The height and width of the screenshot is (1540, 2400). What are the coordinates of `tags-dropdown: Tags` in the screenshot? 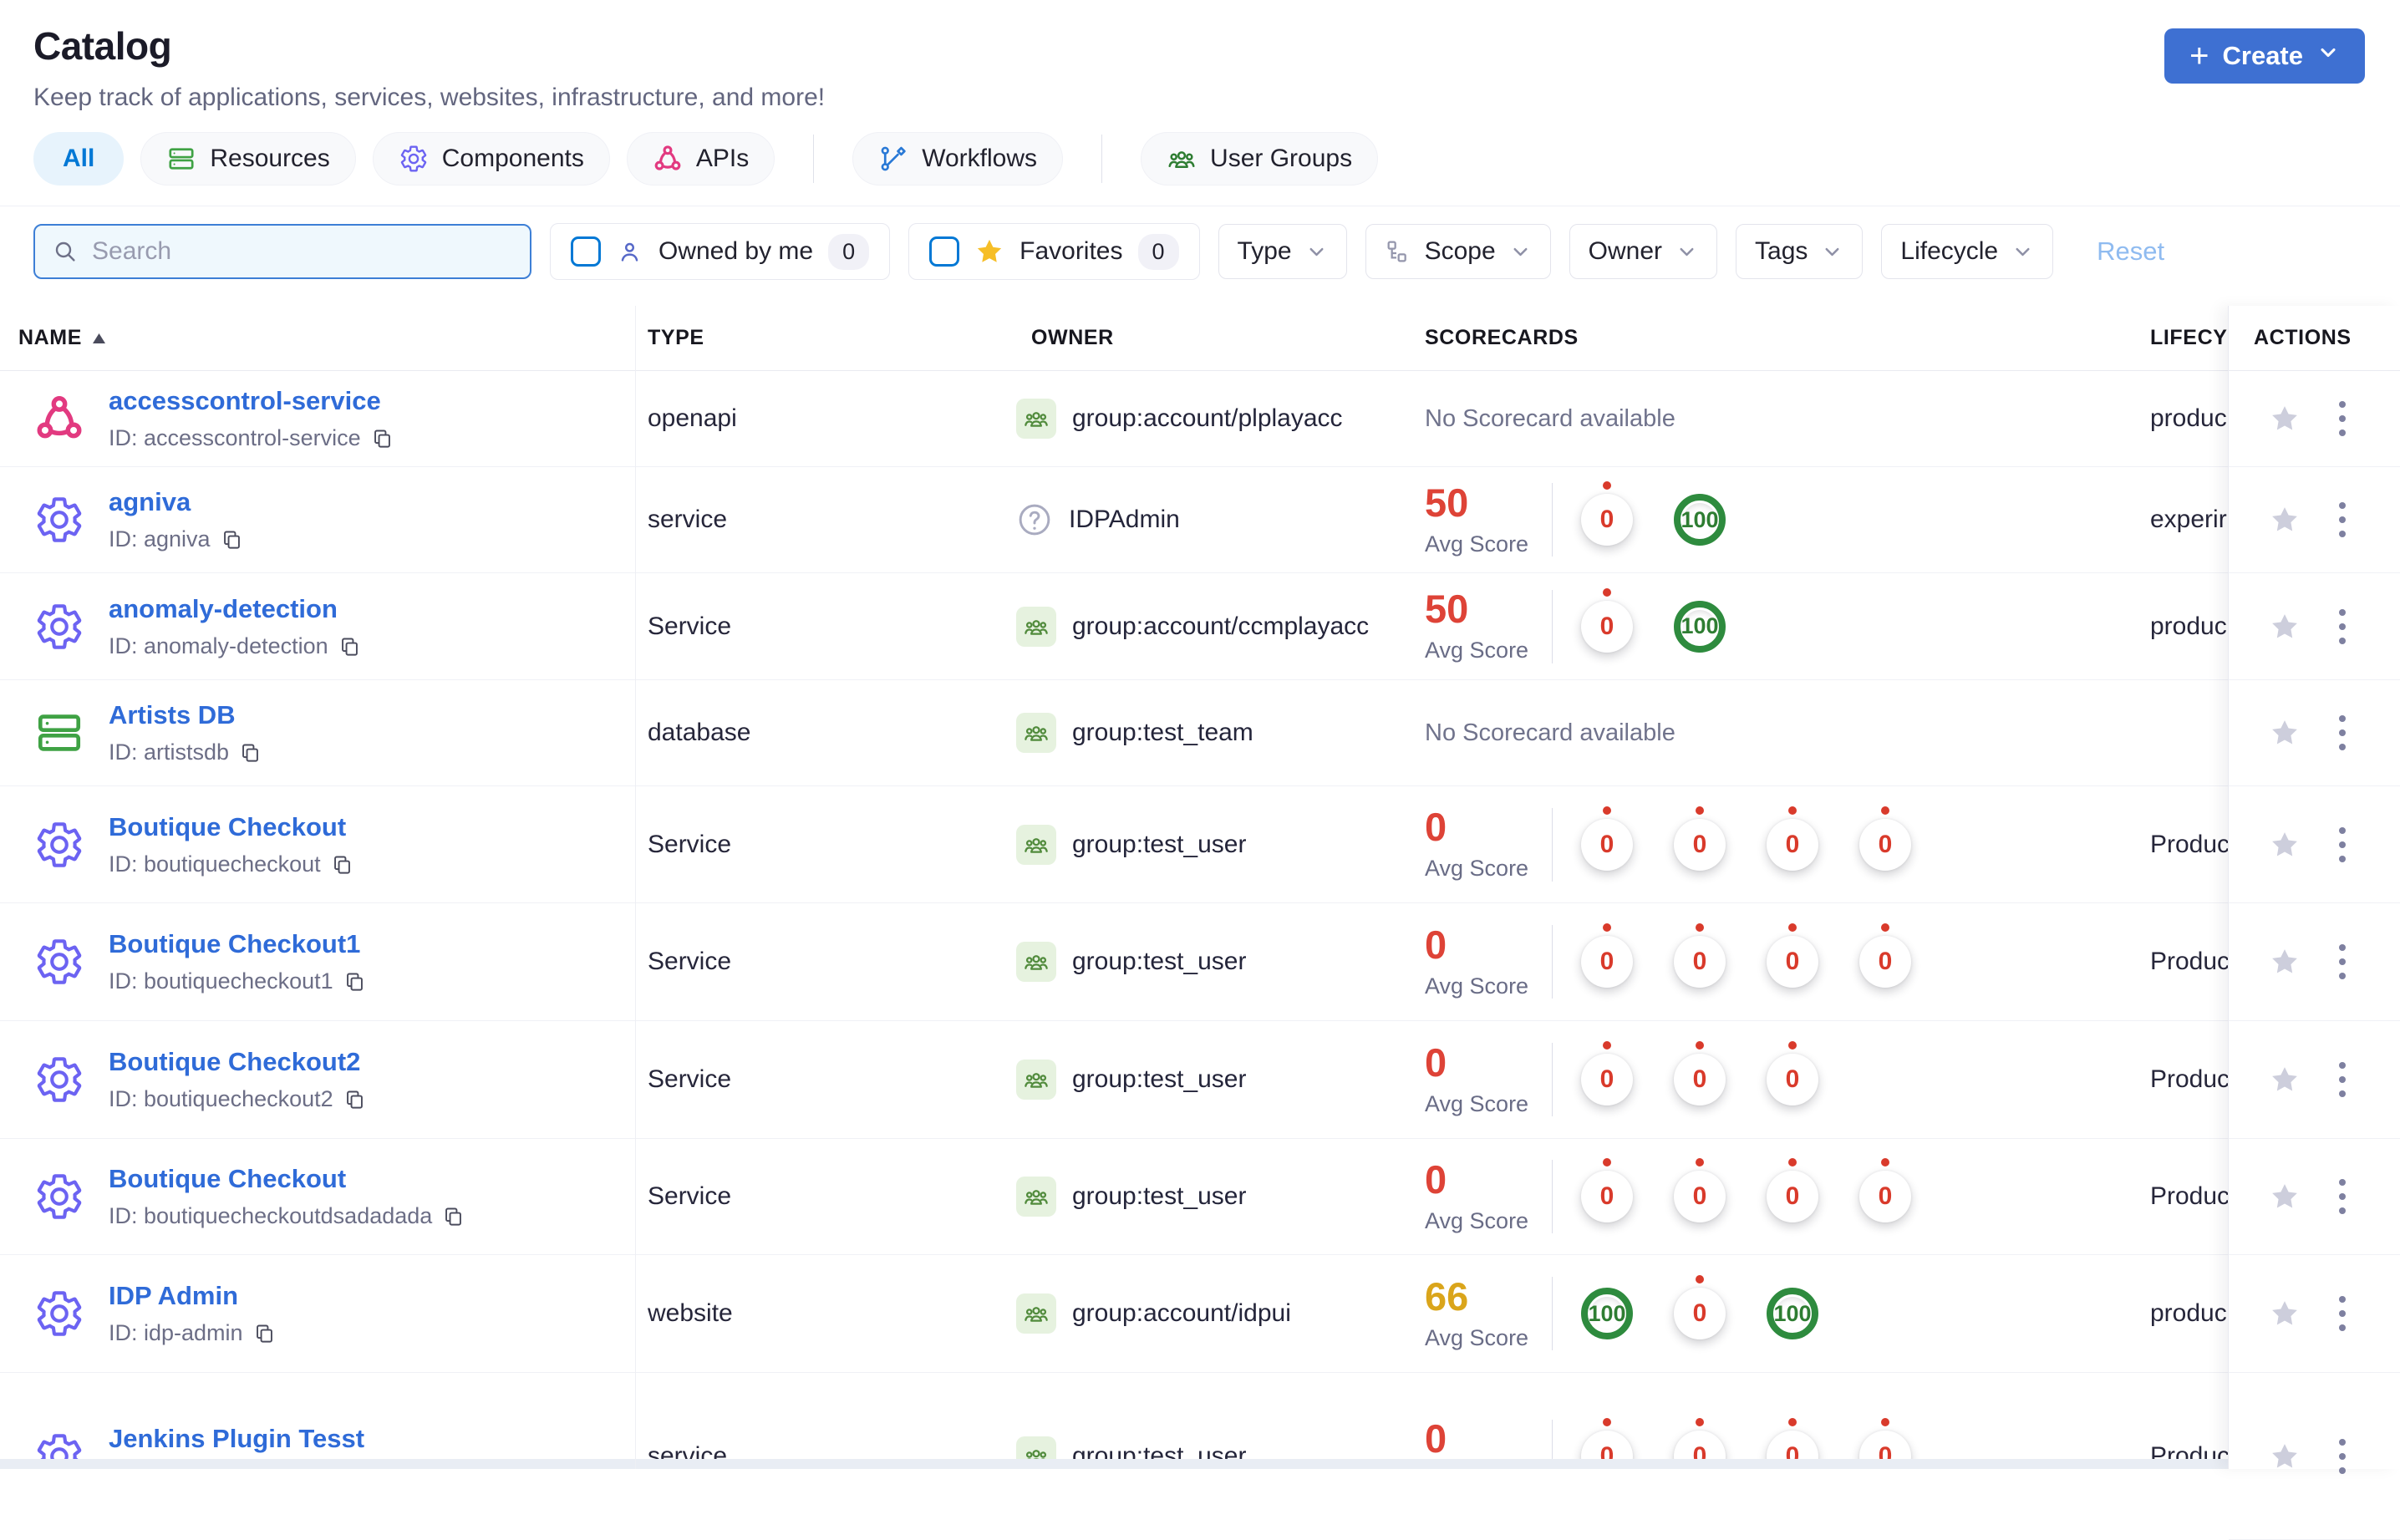 It's located at (1800, 251).